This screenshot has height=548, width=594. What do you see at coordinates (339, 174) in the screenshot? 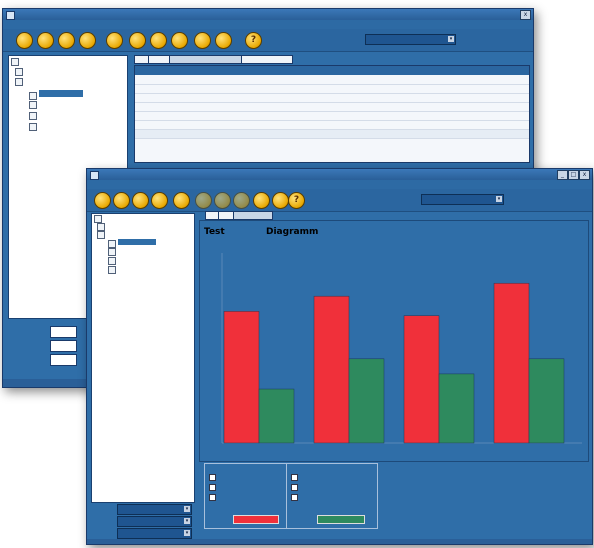
I see `front-window-titlebar: _ □ x` at bounding box center [339, 174].